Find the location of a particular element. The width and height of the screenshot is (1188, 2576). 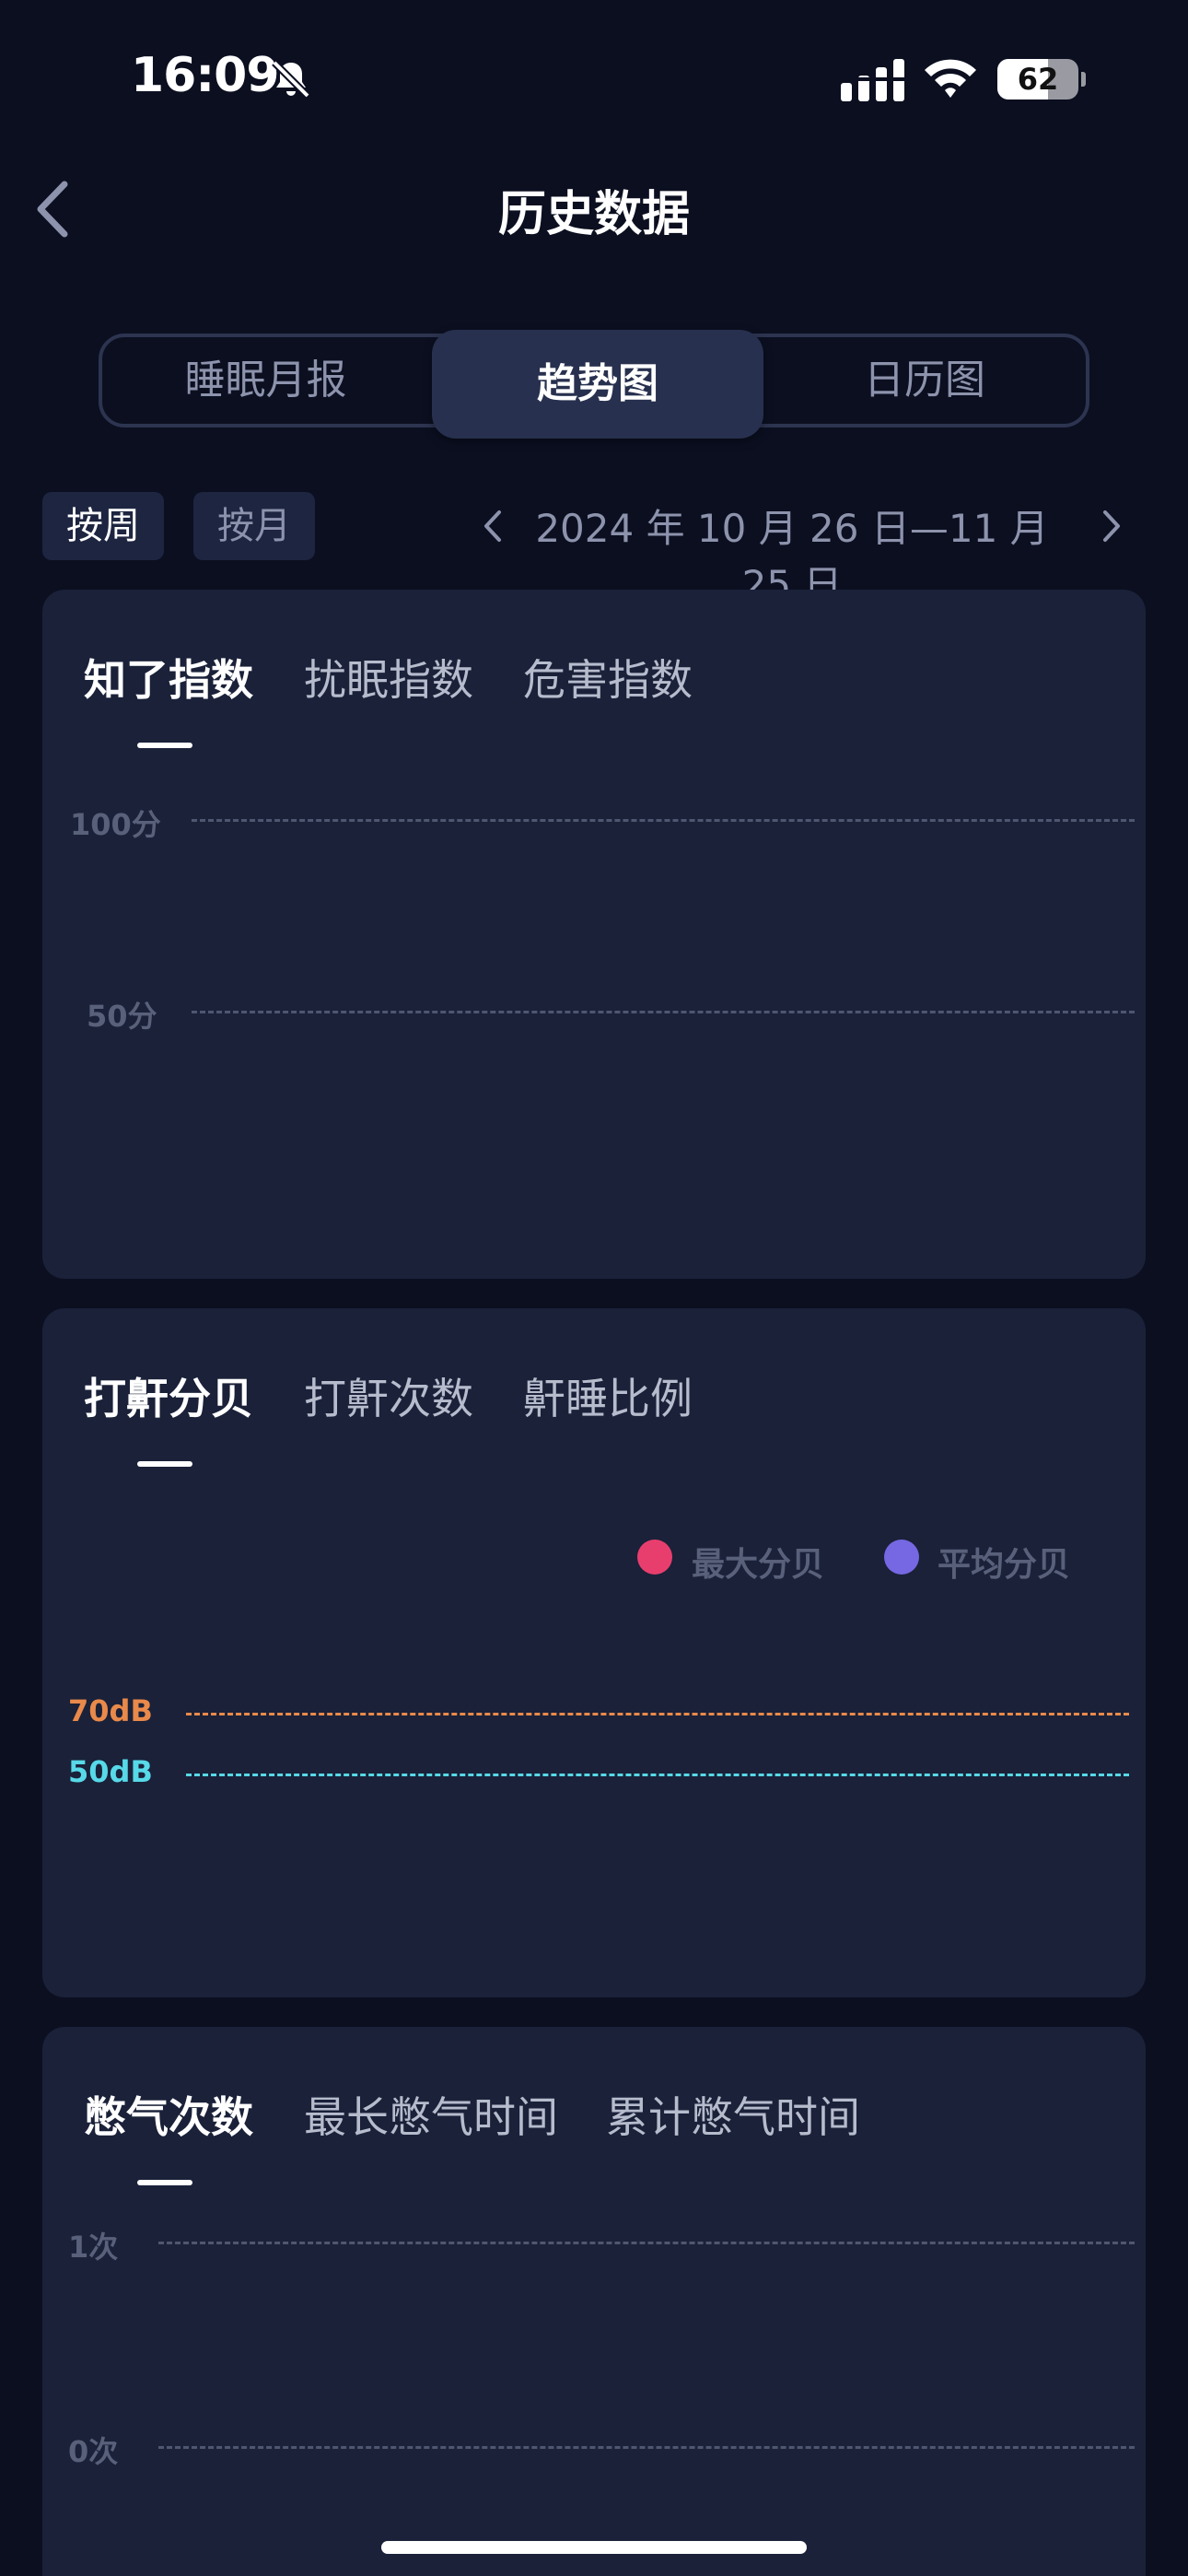

legend-max-decibel-dot is located at coordinates (654, 1557).